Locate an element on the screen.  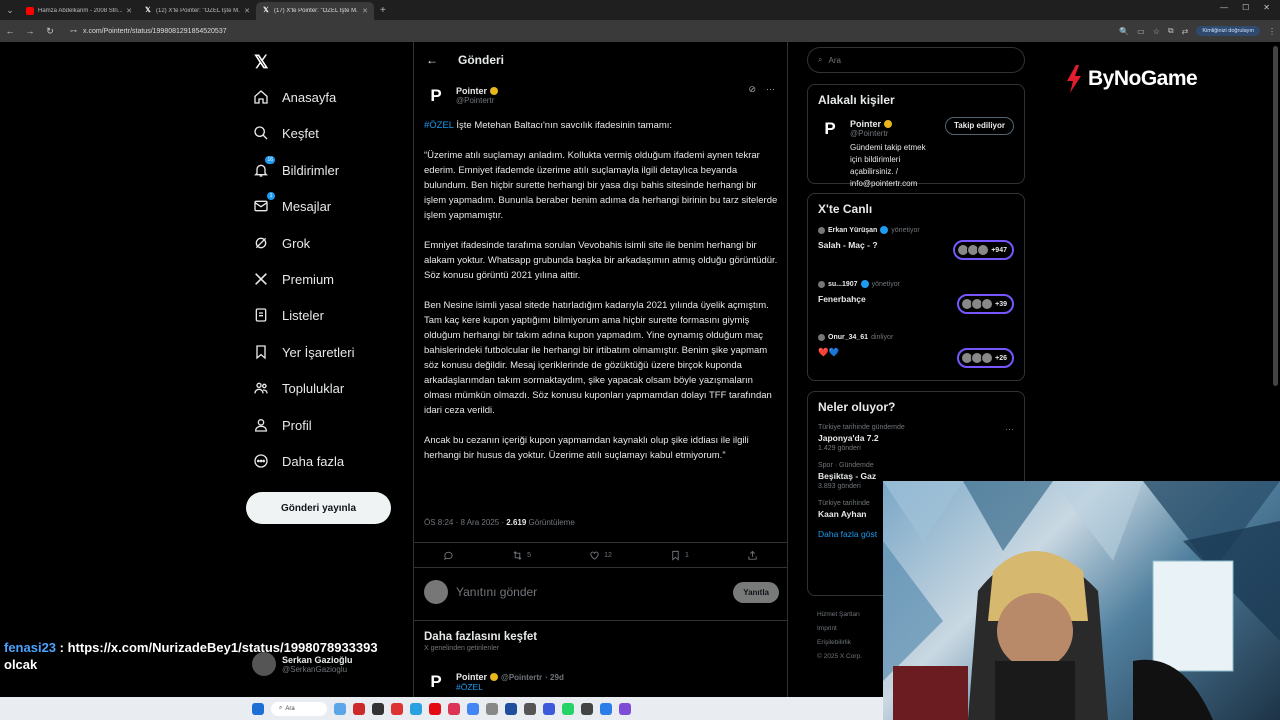
mail-icon: 1 is located at coordinates (263, 203).